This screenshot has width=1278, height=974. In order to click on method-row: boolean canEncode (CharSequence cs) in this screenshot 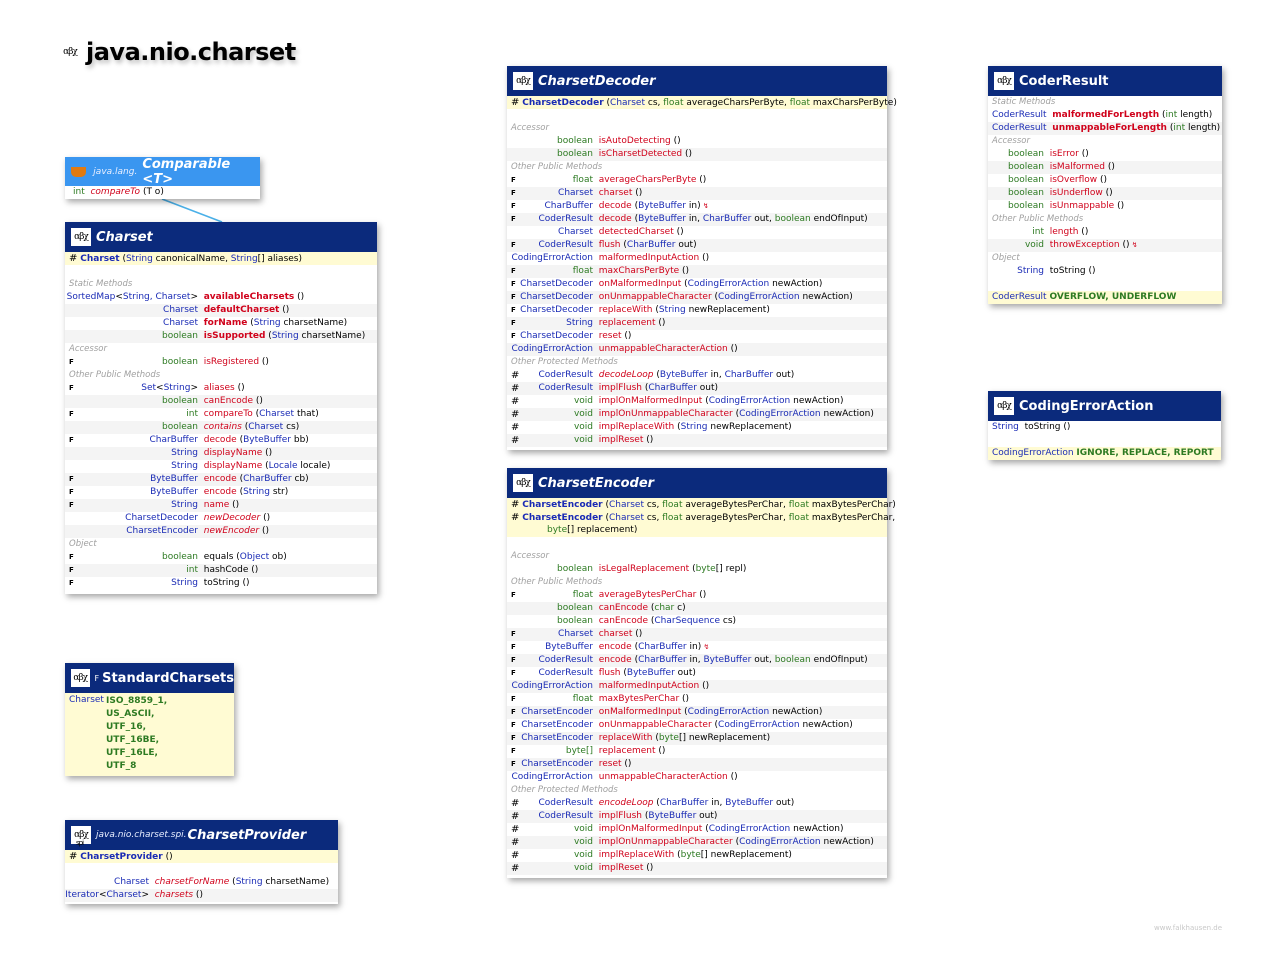, I will do `click(697, 621)`.